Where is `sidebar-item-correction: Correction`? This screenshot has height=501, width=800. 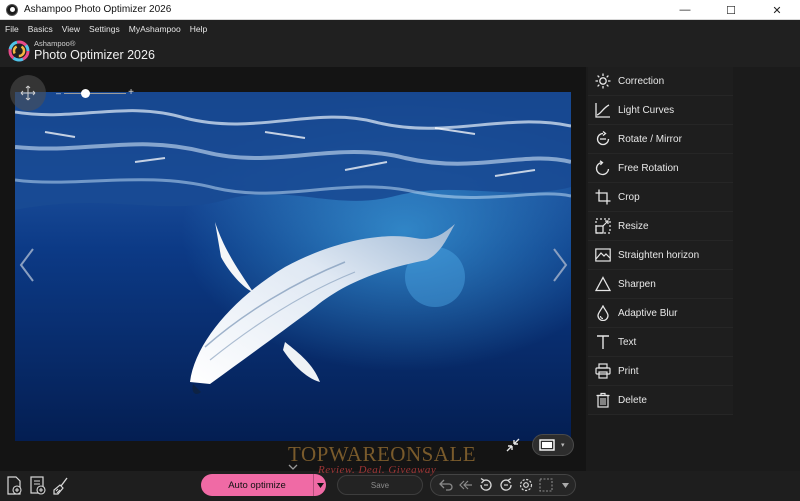 sidebar-item-correction: Correction is located at coordinates (660, 81).